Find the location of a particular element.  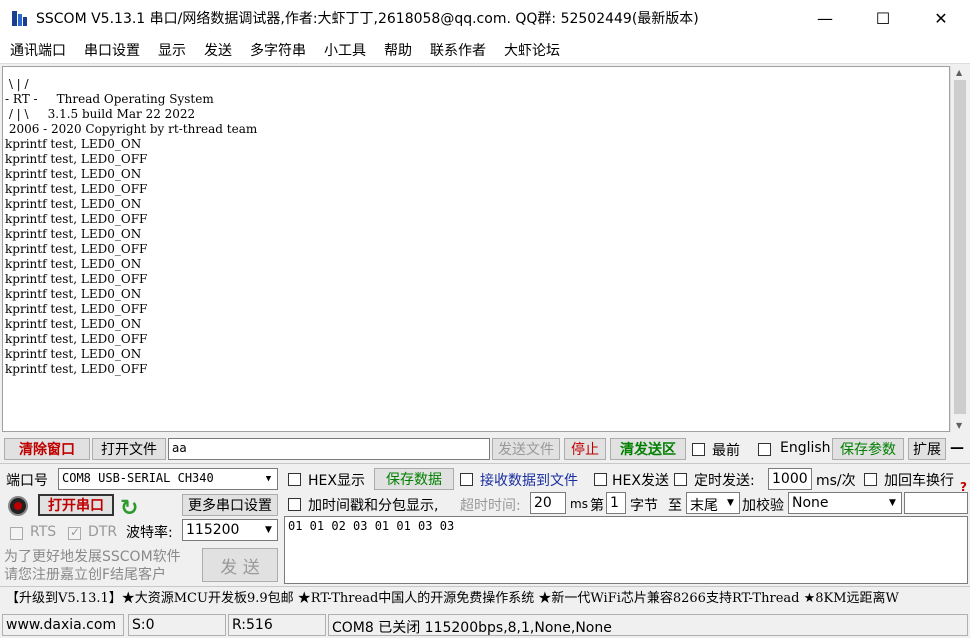

timestamp-label: 加时间戳和分包显示, is located at coordinates (373, 506).